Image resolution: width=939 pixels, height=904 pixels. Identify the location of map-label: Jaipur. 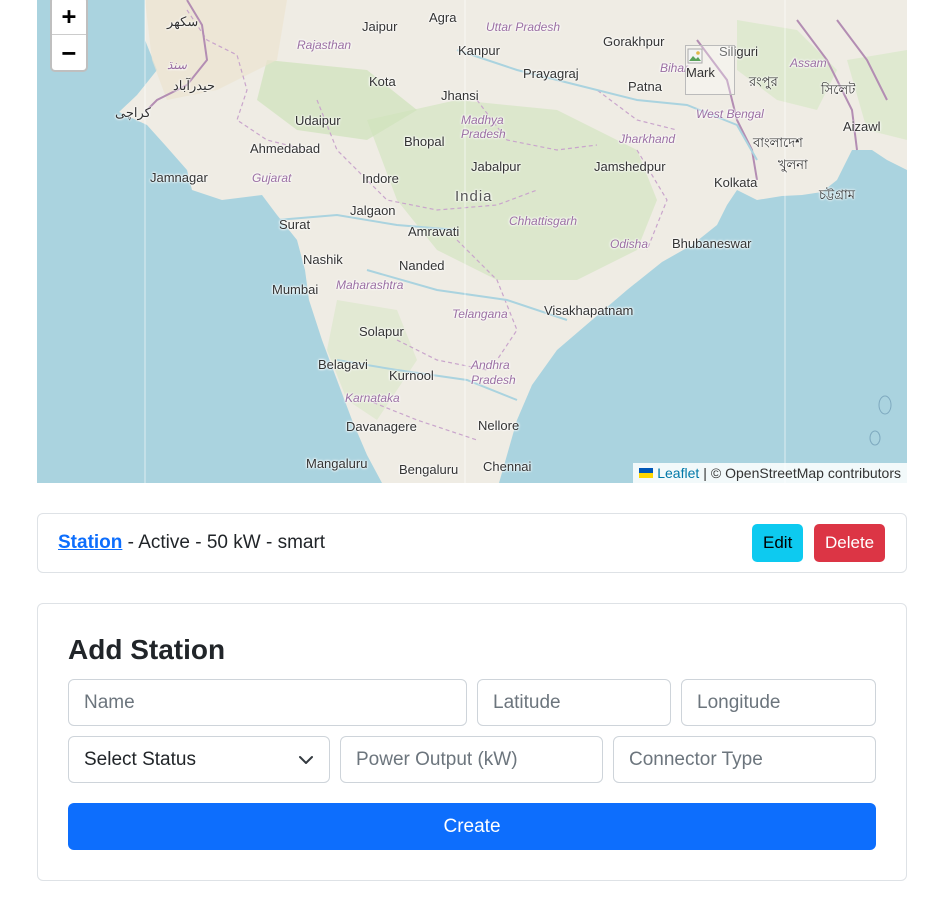
(380, 26).